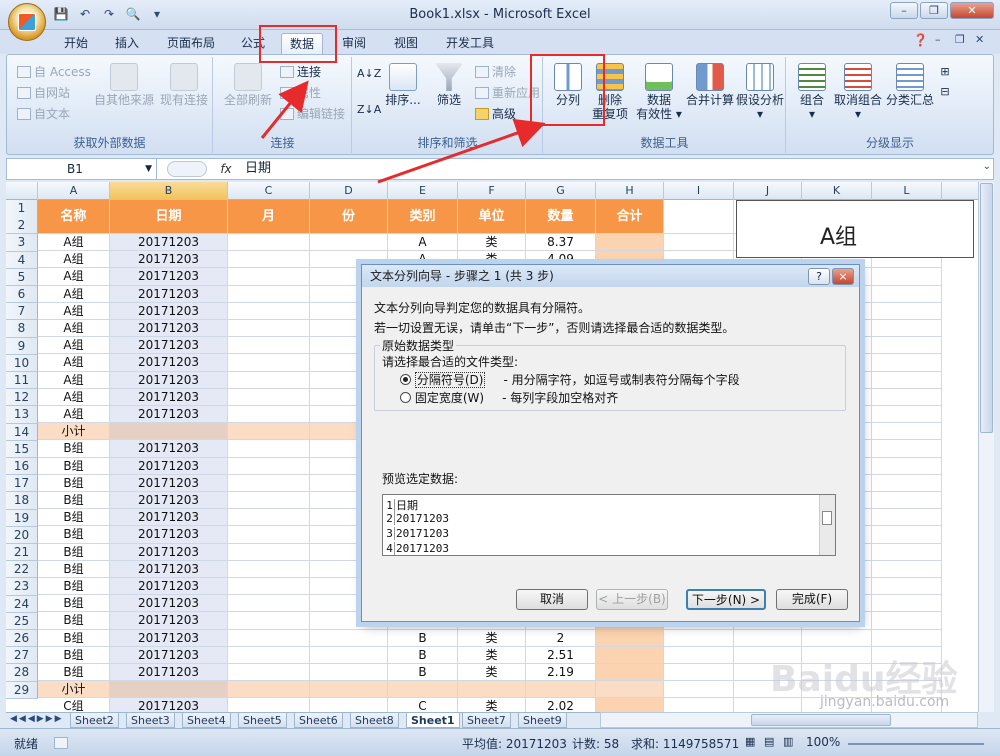 This screenshot has width=1000, height=756. Describe the element at coordinates (509, 397) in the screenshot. I see `fixed-width-option: 固定宽度(W) - 每列字段加空格对齐` at that location.